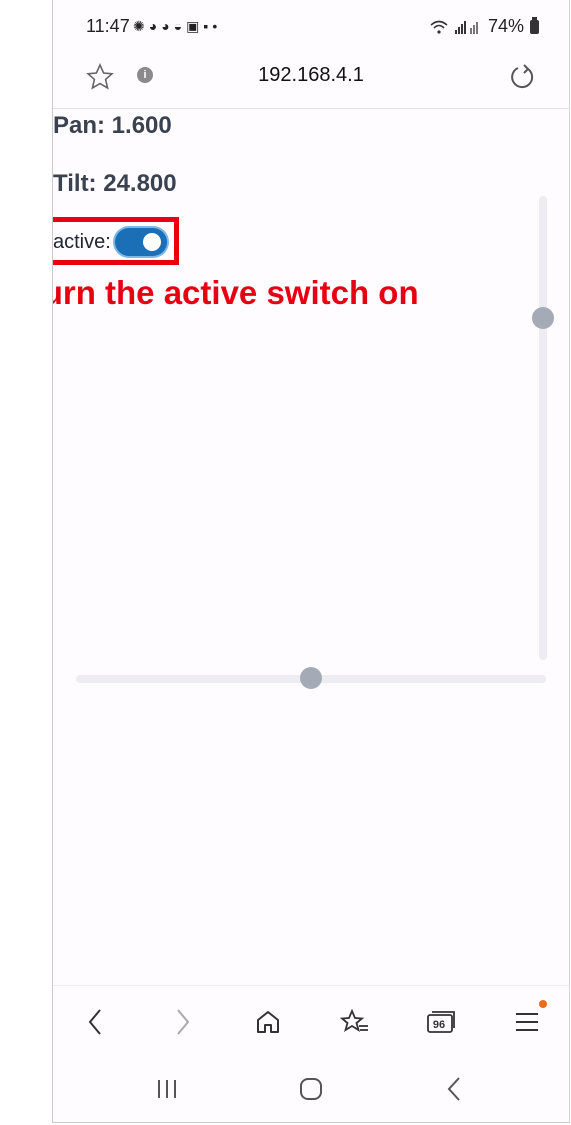  I want to click on battery-icon, so click(534, 25).